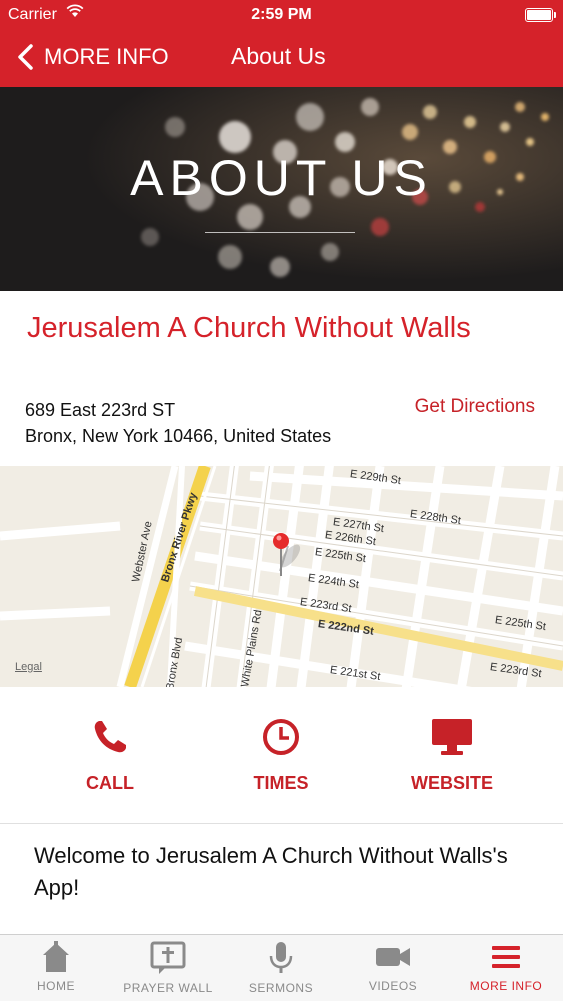 This screenshot has width=563, height=1001. I want to click on battery-icon, so click(540, 15).